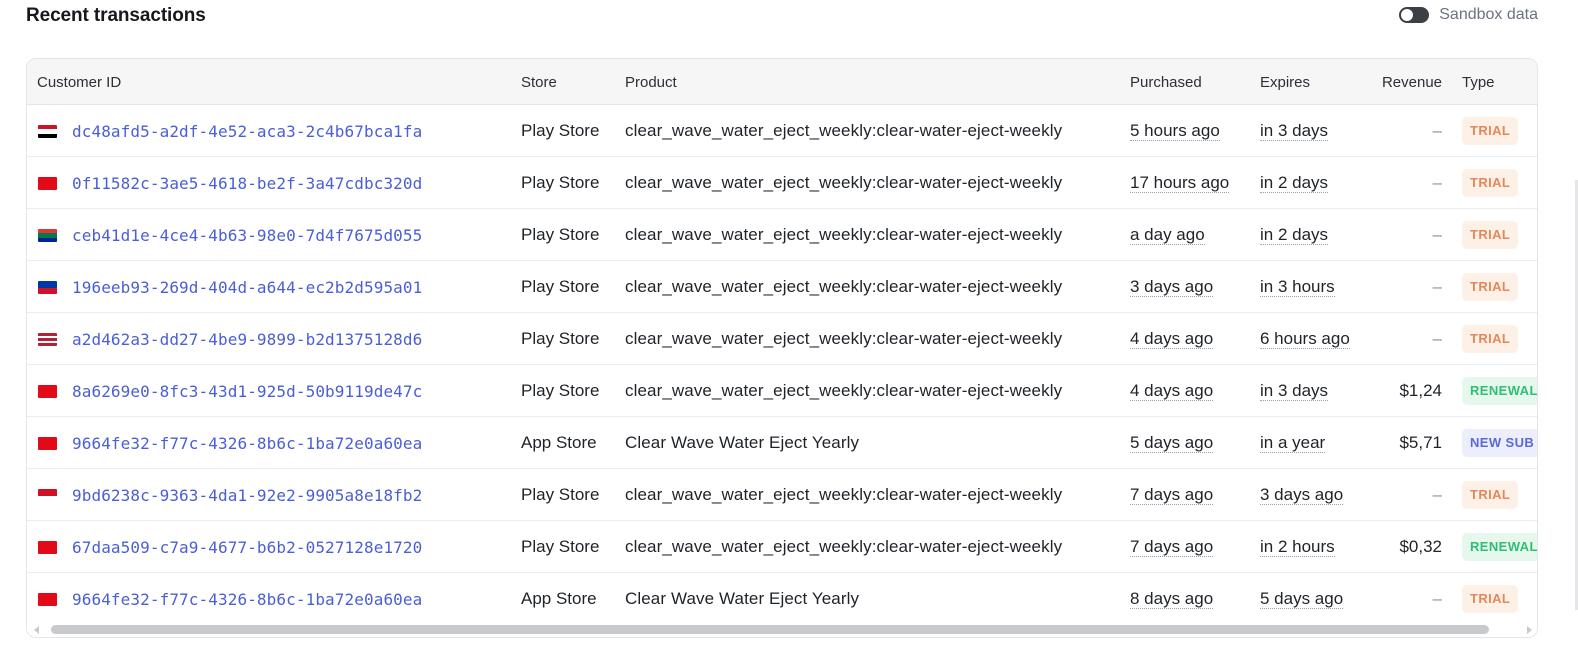 This screenshot has width=1578, height=666. I want to click on purchased-cell: 3 days ago, so click(1172, 287).